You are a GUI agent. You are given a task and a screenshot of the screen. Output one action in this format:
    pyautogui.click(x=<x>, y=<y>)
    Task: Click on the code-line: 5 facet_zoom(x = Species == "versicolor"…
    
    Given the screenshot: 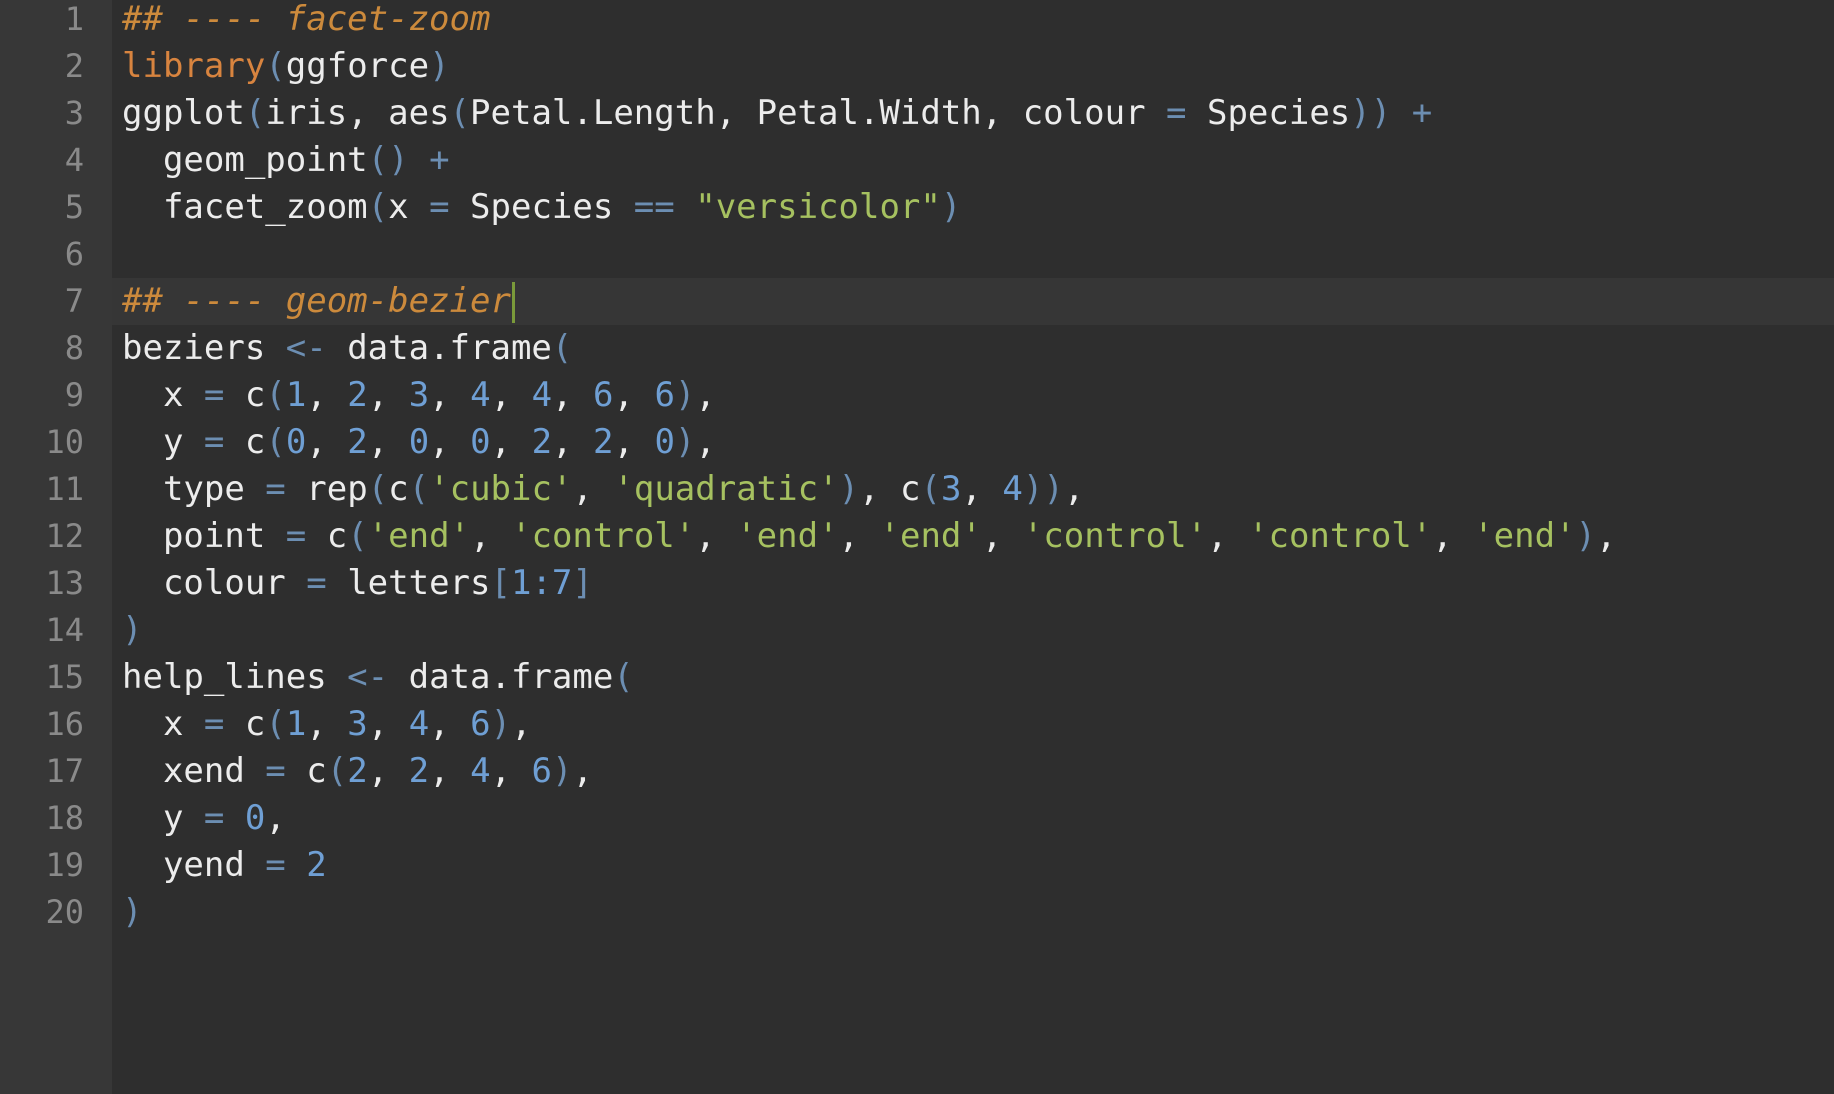 What is the action you would take?
    pyautogui.click(x=917, y=207)
    